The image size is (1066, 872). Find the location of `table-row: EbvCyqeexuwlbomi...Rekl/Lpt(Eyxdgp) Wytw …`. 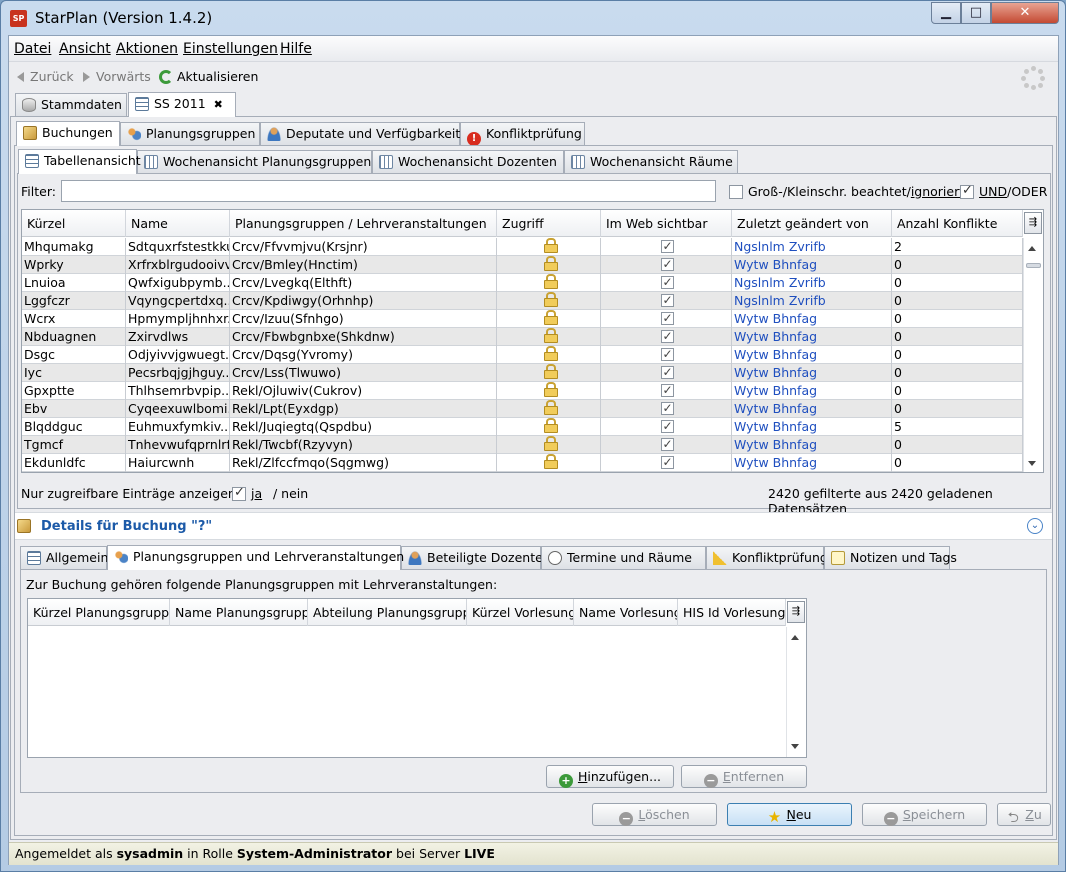

table-row: EbvCyqeexuwlbomi...Rekl/Lpt(Eyxdgp) Wytw … is located at coordinates (522, 409).